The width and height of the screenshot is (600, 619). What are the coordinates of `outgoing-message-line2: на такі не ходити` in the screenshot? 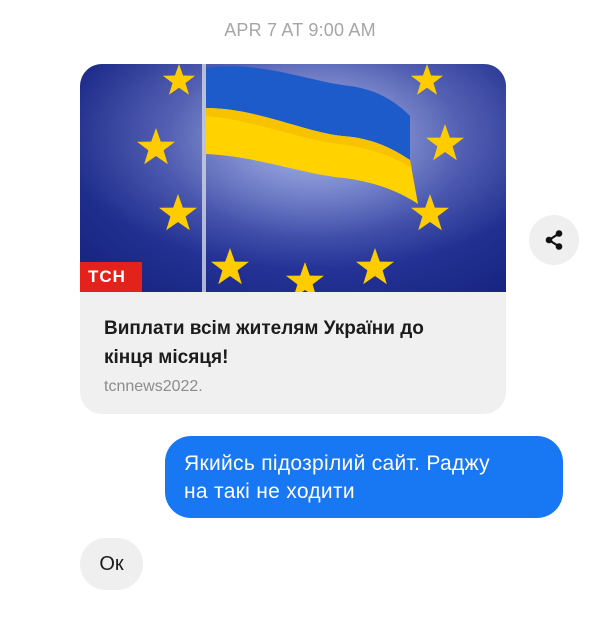 It's located at (269, 491).